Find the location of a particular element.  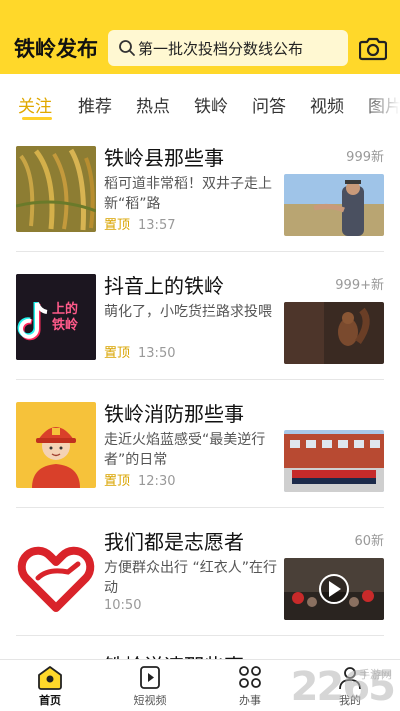

article-image-farmer is located at coordinates (334, 205).